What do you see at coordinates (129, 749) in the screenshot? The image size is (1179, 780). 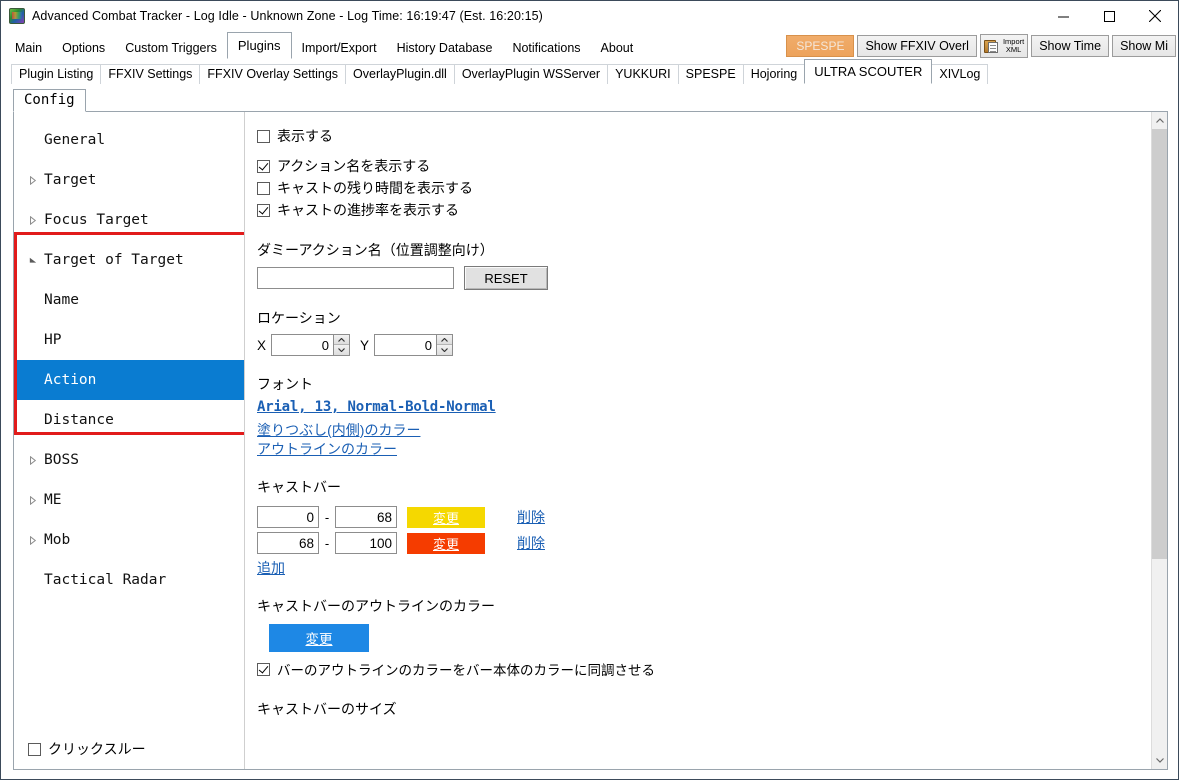 I see `clickthrough-checkbox: クリックスルー` at bounding box center [129, 749].